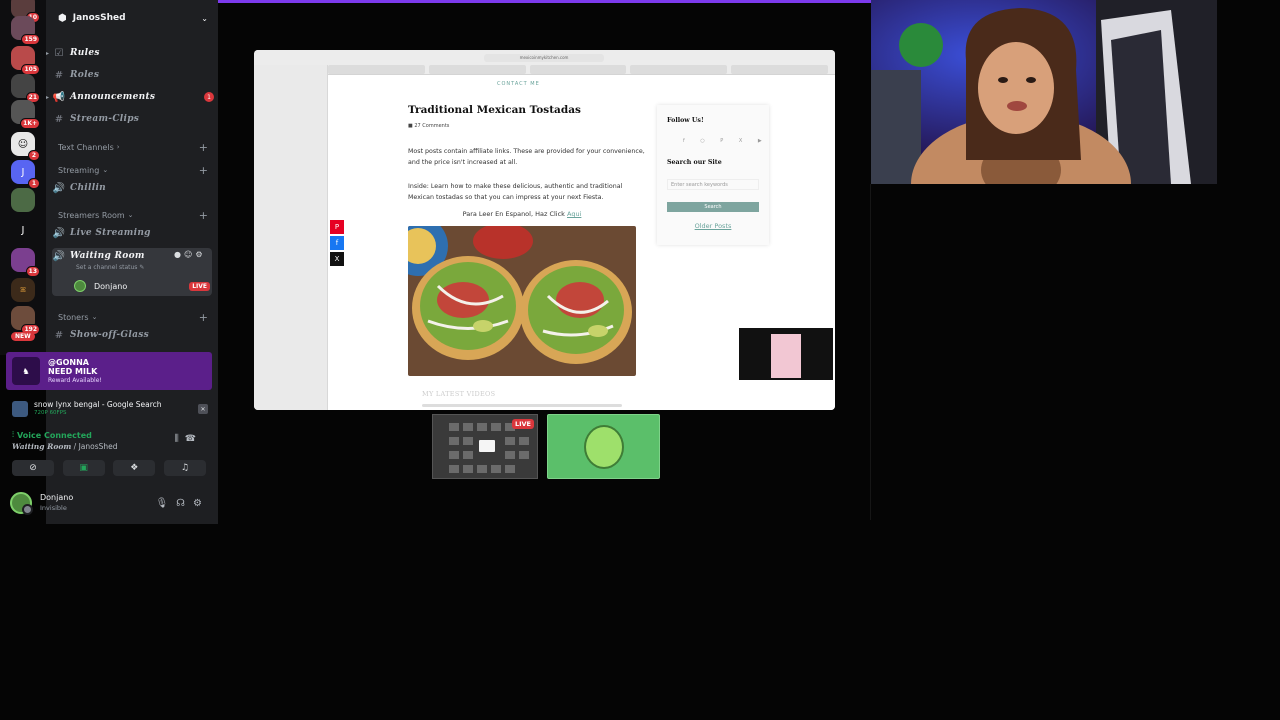 The width and height of the screenshot is (1280, 720). I want to click on stream-preview-screen: LIVE, so click(485, 446).